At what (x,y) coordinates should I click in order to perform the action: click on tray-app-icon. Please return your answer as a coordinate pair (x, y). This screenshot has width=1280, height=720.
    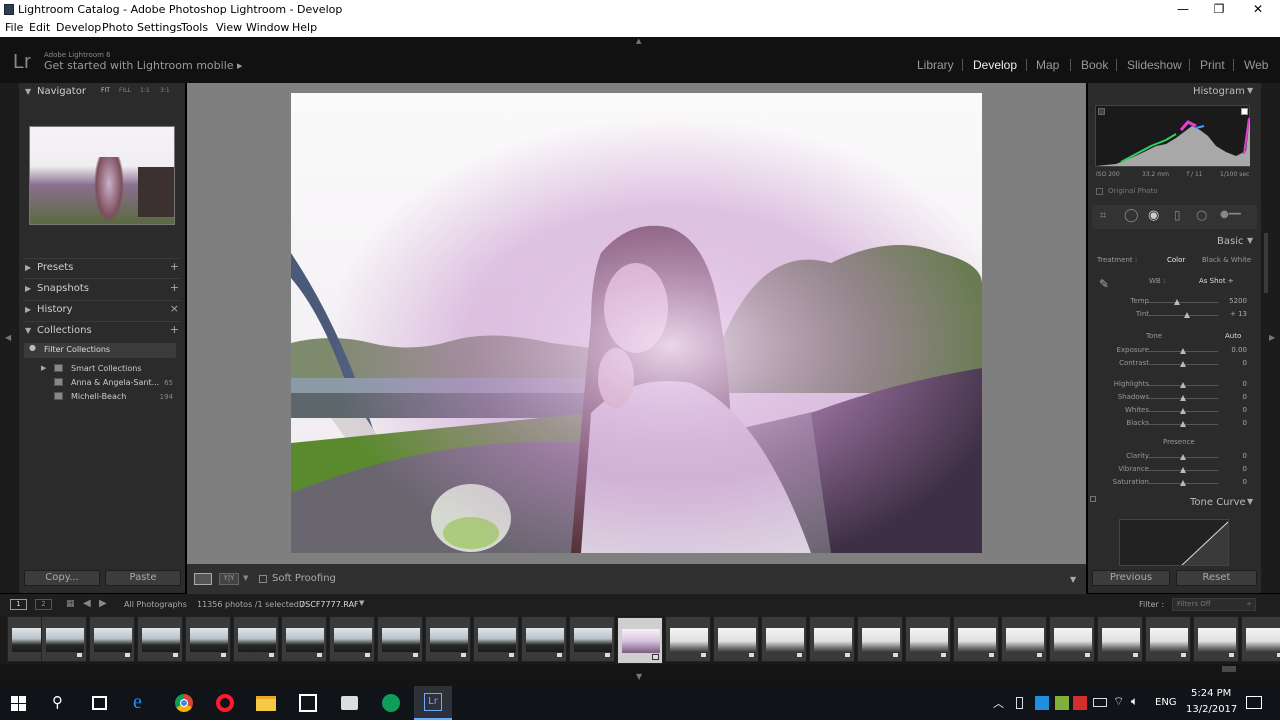
    Looking at the image, I should click on (1042, 703).